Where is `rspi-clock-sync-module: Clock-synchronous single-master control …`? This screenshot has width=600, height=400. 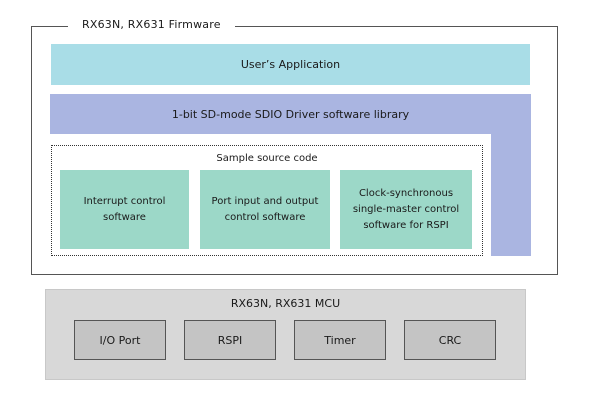
rspi-clock-sync-module: Clock-synchronous single-master control … is located at coordinates (406, 209).